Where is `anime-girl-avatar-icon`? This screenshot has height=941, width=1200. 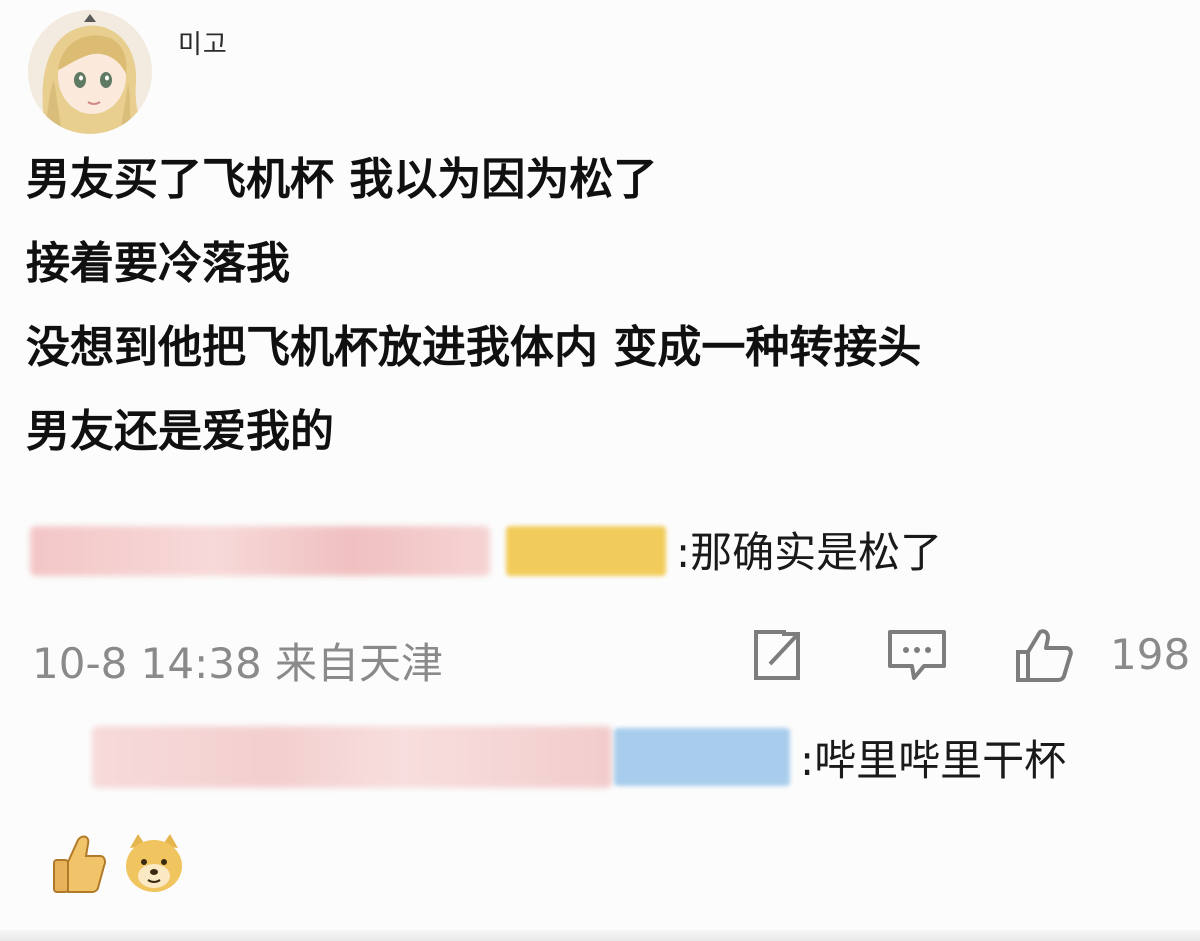
anime-girl-avatar-icon is located at coordinates (90, 72).